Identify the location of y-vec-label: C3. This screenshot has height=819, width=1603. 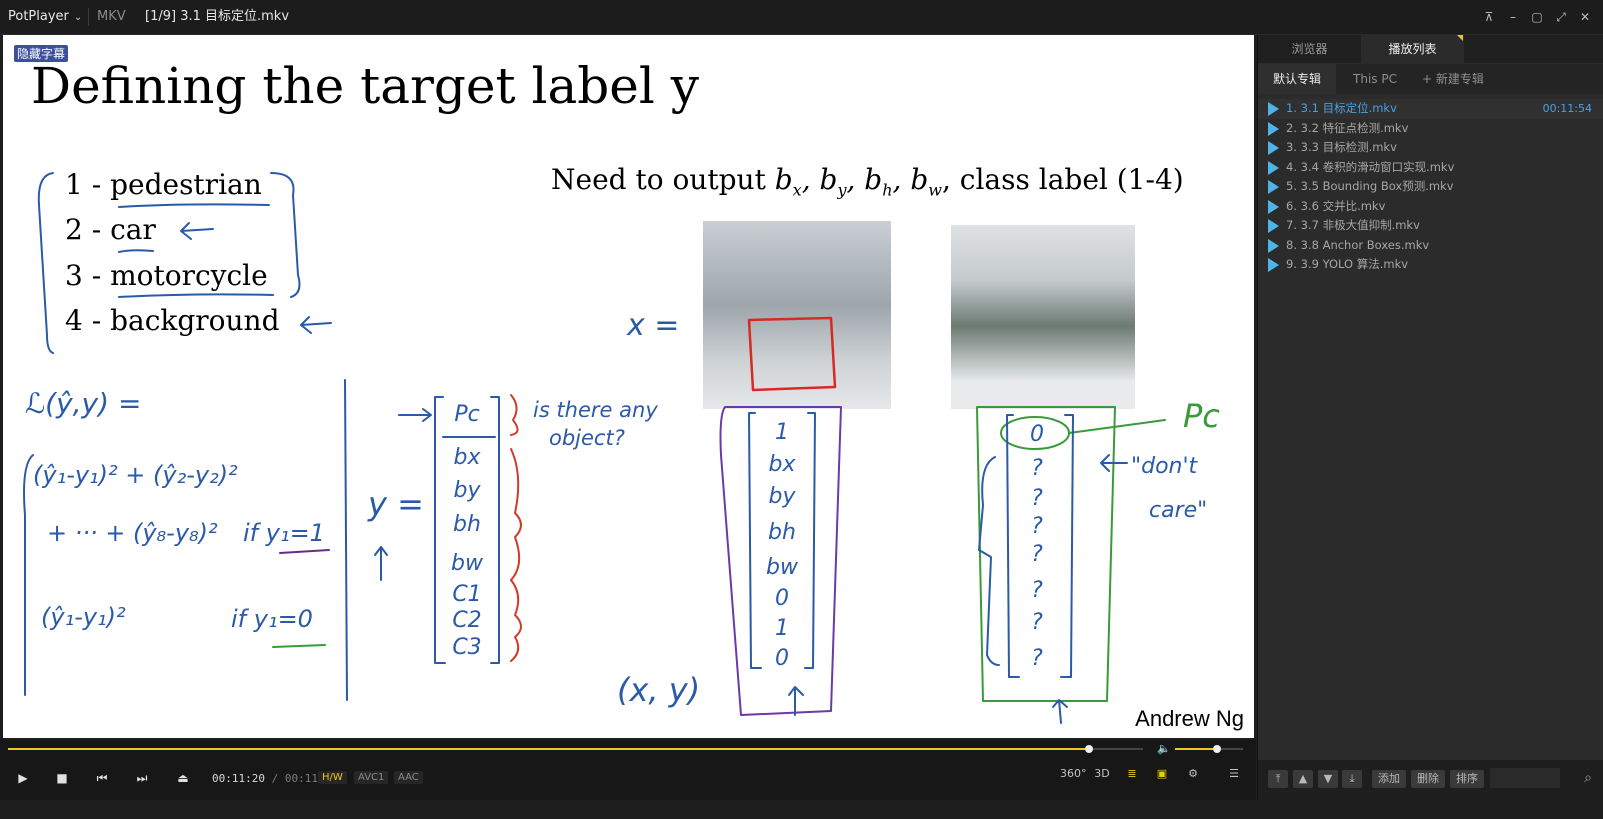
(466, 647).